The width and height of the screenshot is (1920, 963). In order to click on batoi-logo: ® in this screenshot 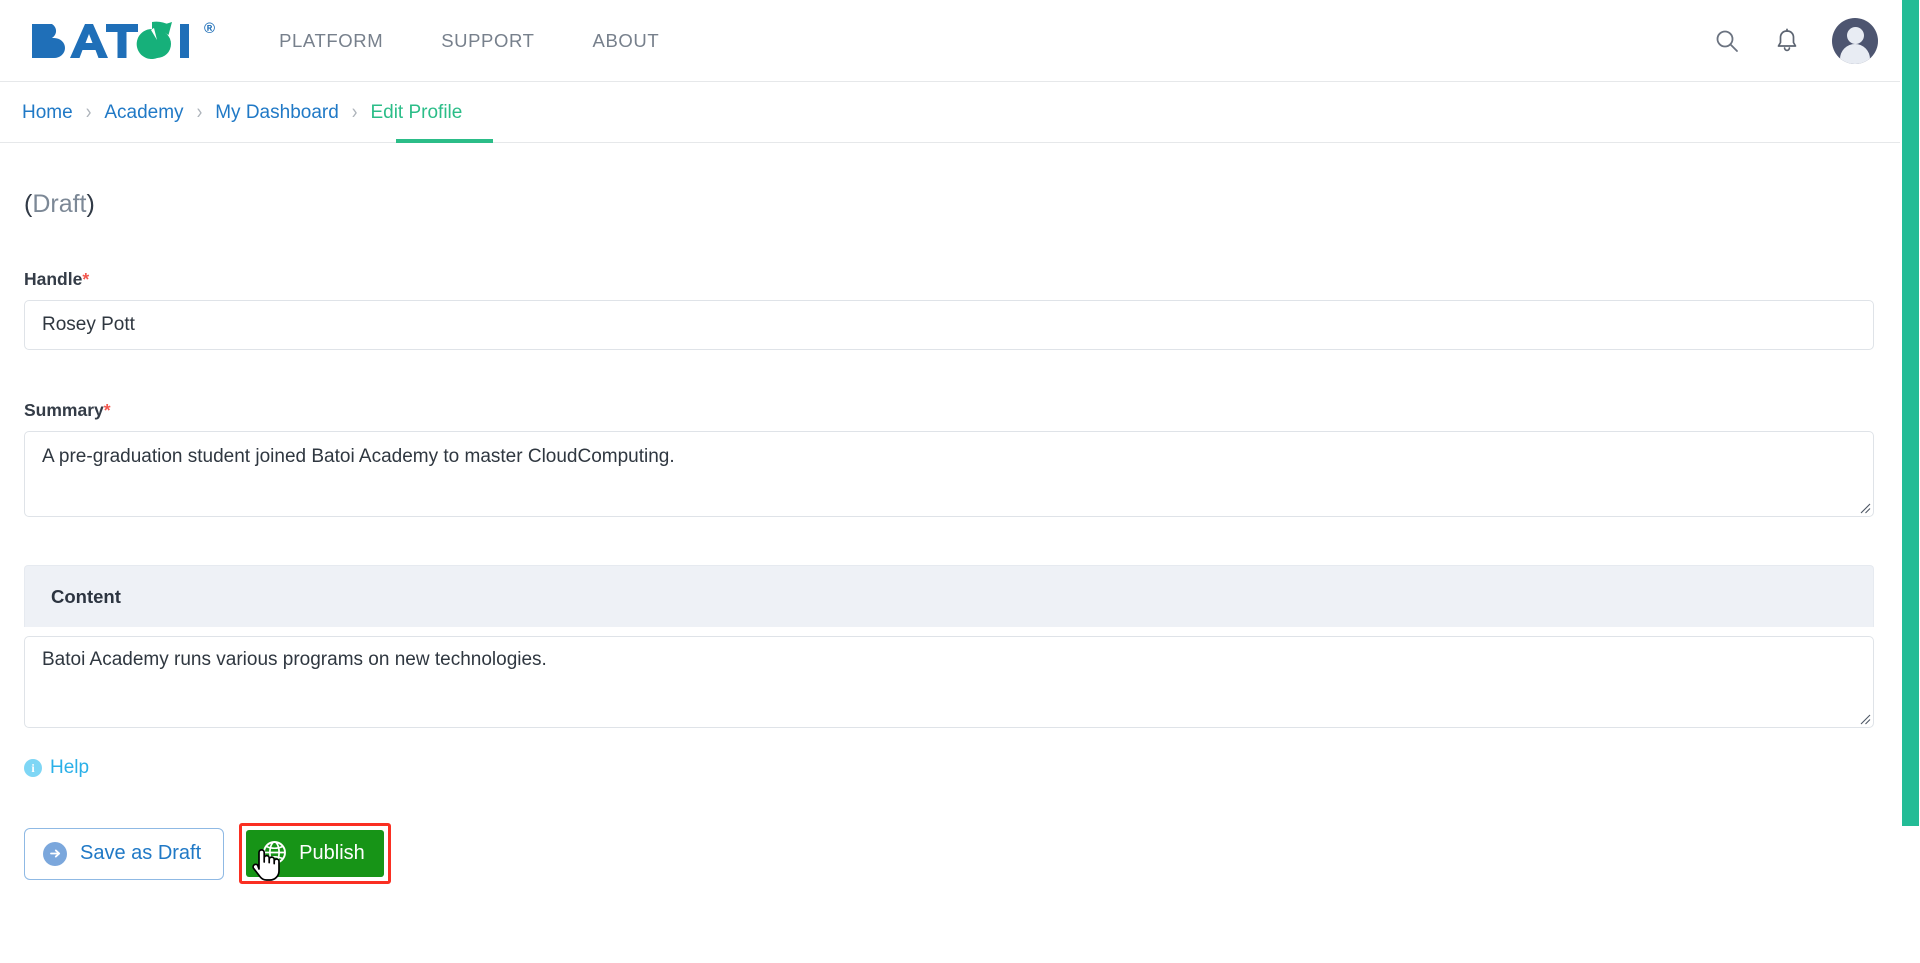, I will do `click(122, 41)`.